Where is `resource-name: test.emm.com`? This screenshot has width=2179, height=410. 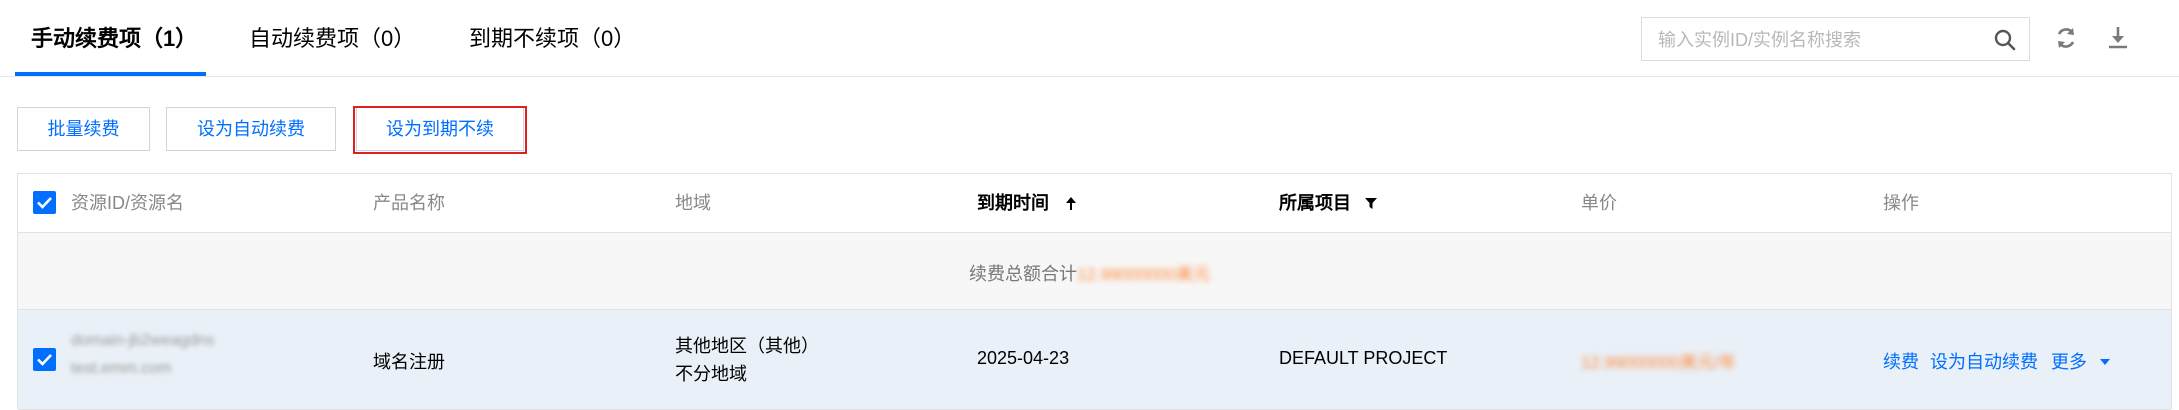
resource-name: test.emm.com is located at coordinates (121, 368).